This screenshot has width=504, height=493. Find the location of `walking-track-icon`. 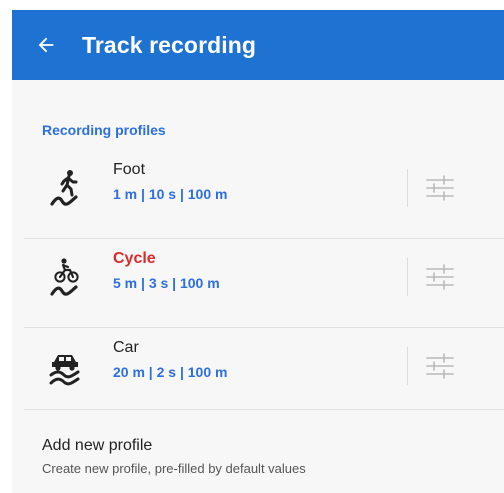

walking-track-icon is located at coordinates (64, 188).